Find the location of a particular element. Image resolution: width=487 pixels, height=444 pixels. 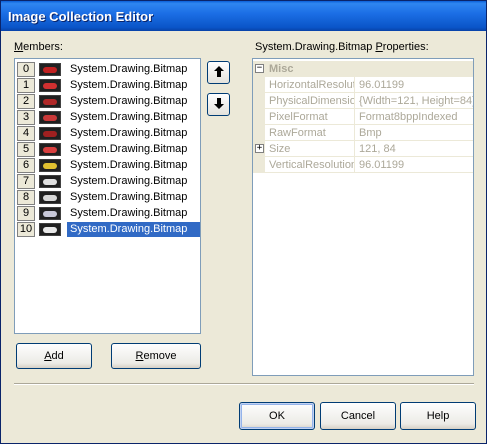

member-index: 4 is located at coordinates (26, 133).